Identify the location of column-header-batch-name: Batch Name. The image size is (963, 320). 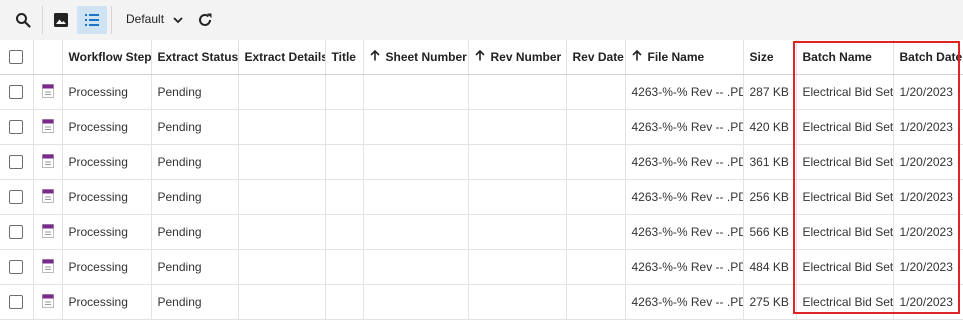
(845, 57).